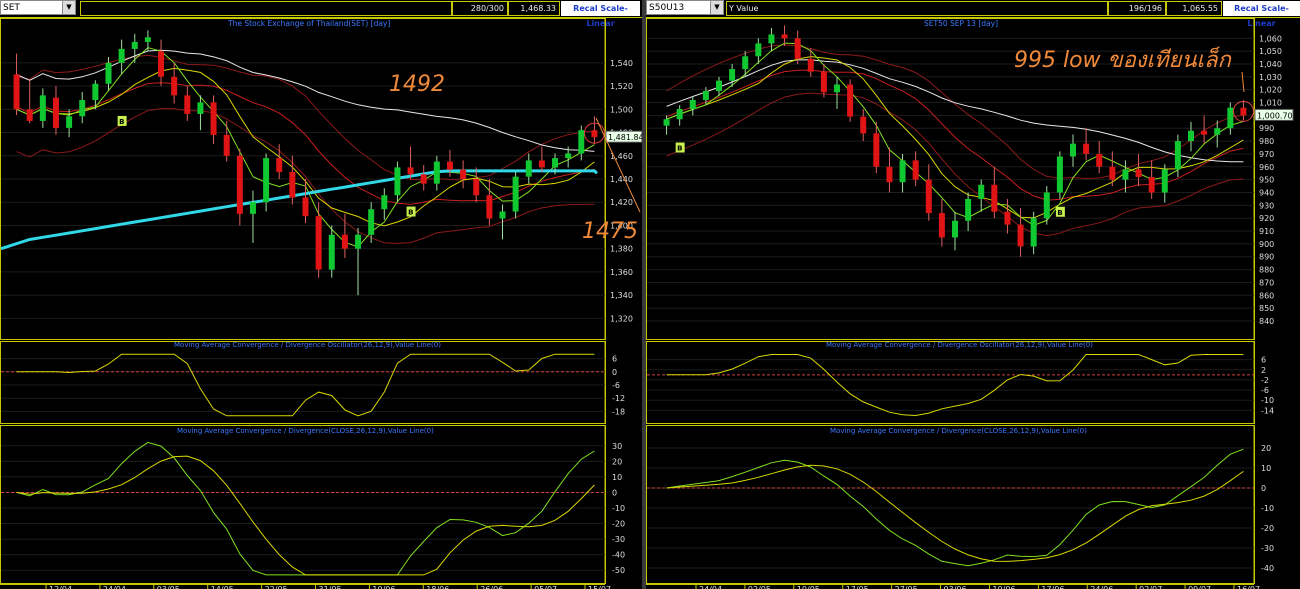  I want to click on left-date-label: 24/04, so click(114, 587).